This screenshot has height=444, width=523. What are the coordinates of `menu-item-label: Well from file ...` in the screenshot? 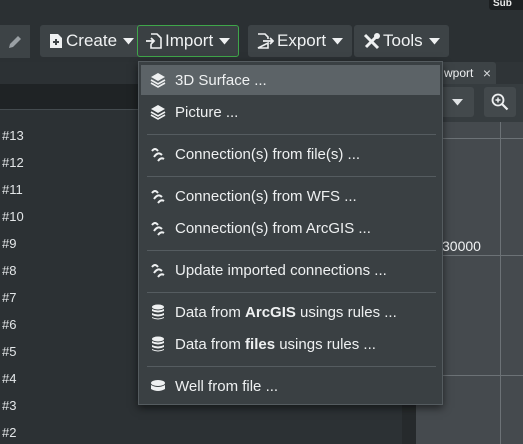 It's located at (227, 386).